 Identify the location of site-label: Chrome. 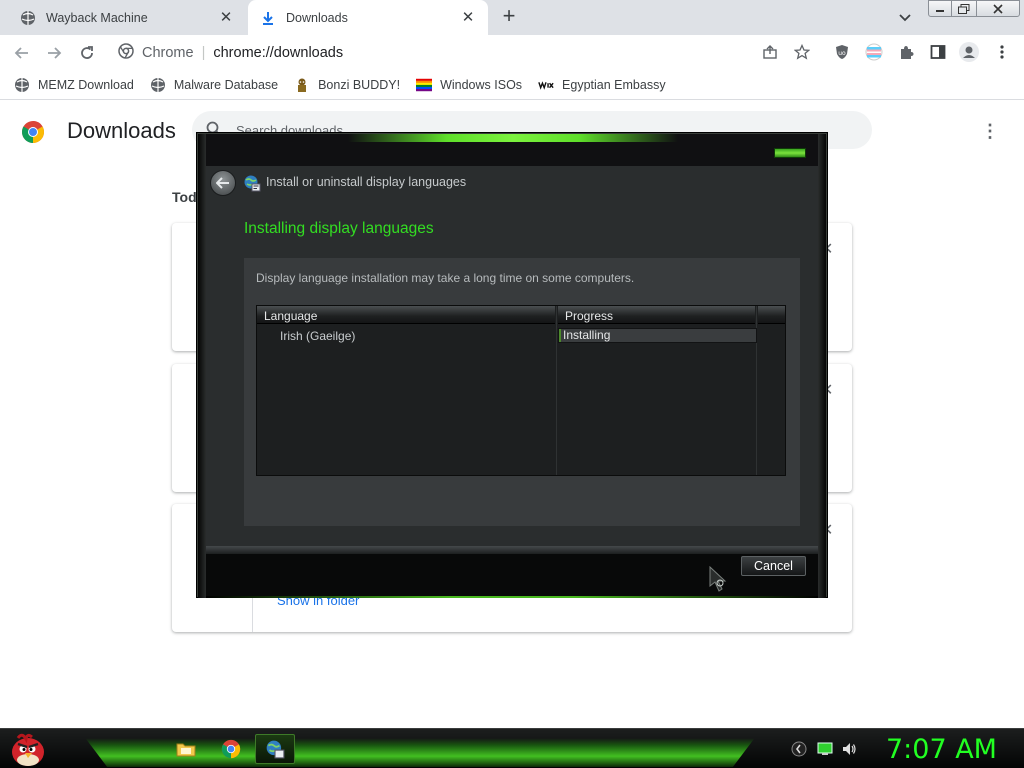
(168, 53).